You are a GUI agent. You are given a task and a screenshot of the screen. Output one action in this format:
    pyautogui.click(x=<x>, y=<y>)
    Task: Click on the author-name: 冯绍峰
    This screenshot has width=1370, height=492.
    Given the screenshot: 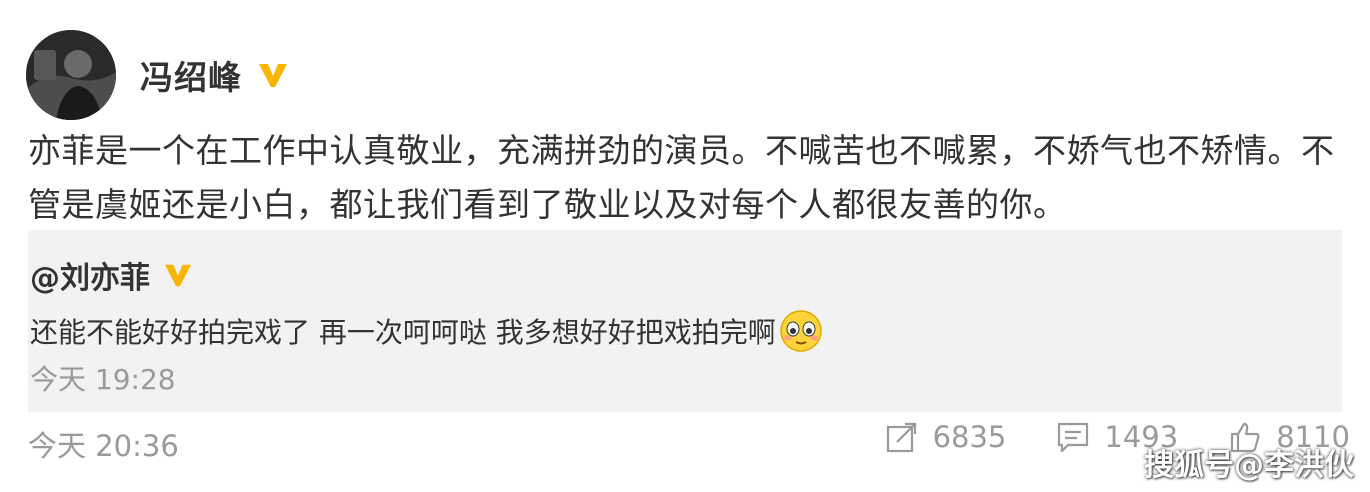 What is the action you would take?
    pyautogui.click(x=191, y=75)
    